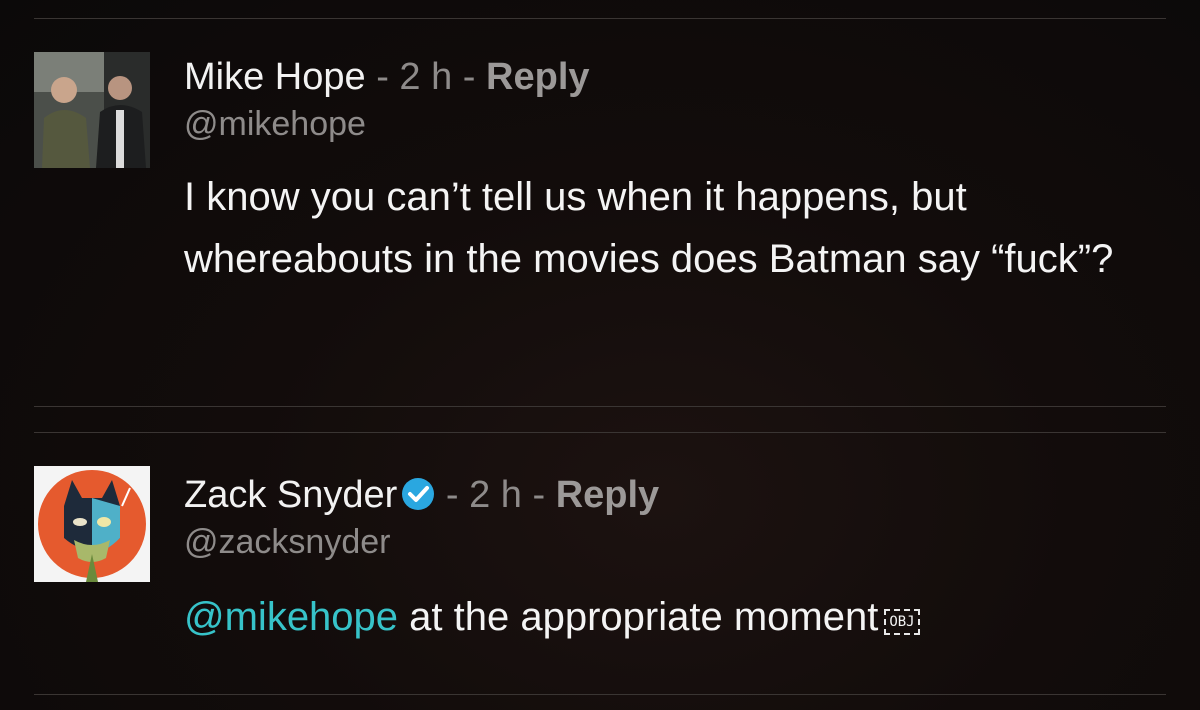 The height and width of the screenshot is (710, 1200). I want to click on avatar-photo-icon, so click(92, 110).